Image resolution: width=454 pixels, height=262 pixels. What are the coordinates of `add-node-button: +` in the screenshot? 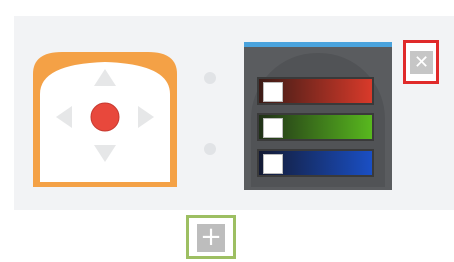 It's located at (211, 237).